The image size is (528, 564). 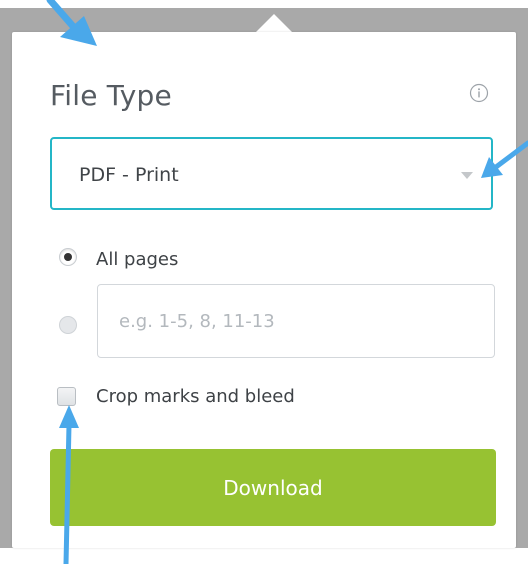 I want to click on info-circle-icon, so click(x=479, y=93).